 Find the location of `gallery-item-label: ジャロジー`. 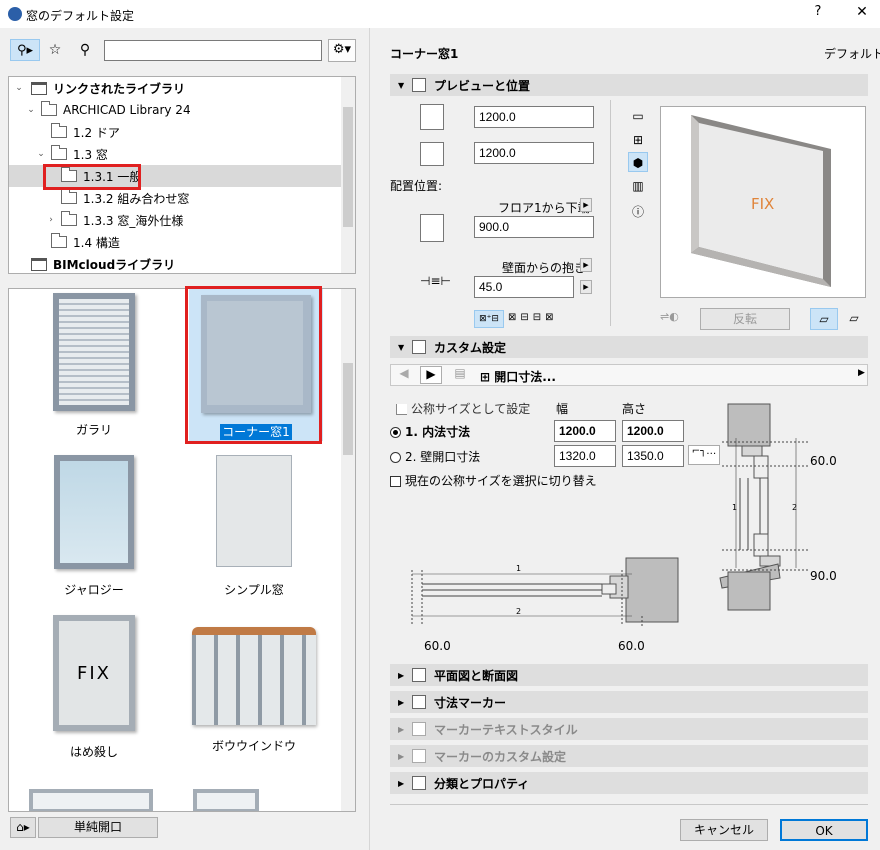

gallery-item-label: ジャロジー is located at coordinates (94, 590).